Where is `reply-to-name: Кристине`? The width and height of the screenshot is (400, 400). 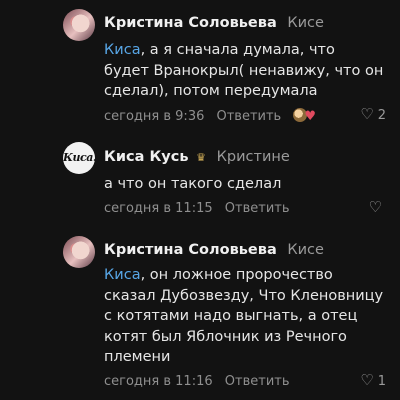 reply-to-name: Кристине is located at coordinates (253, 157).